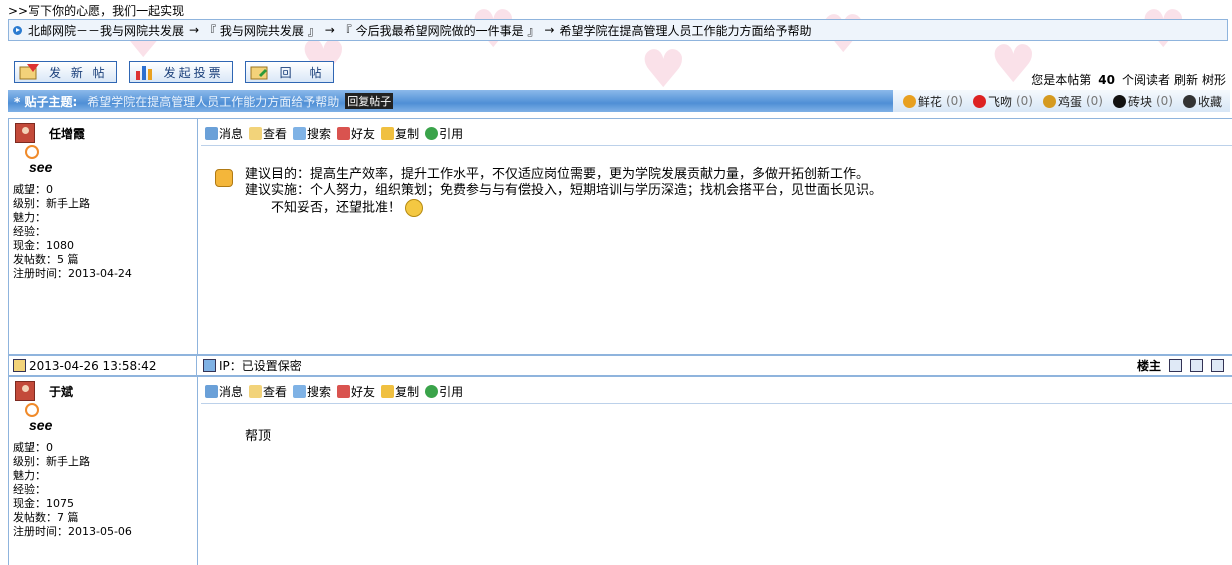  I want to click on breadcrumb-item: 『 我与网院共发展 』, so click(262, 30).